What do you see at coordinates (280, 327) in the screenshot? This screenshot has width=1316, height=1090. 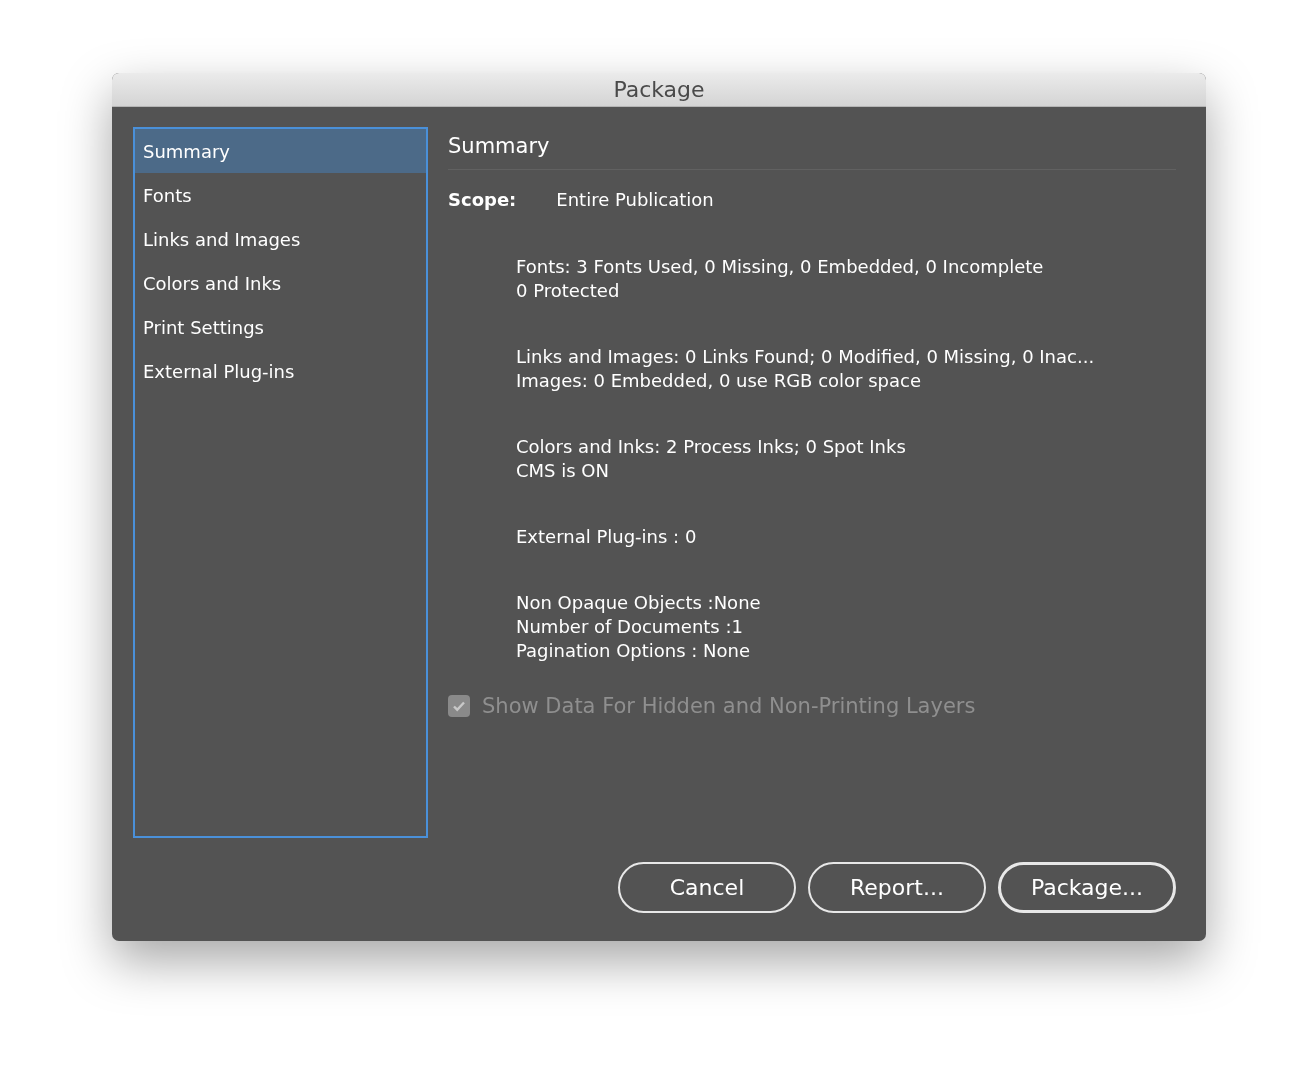 I see `sidebar-item: Print Settings` at bounding box center [280, 327].